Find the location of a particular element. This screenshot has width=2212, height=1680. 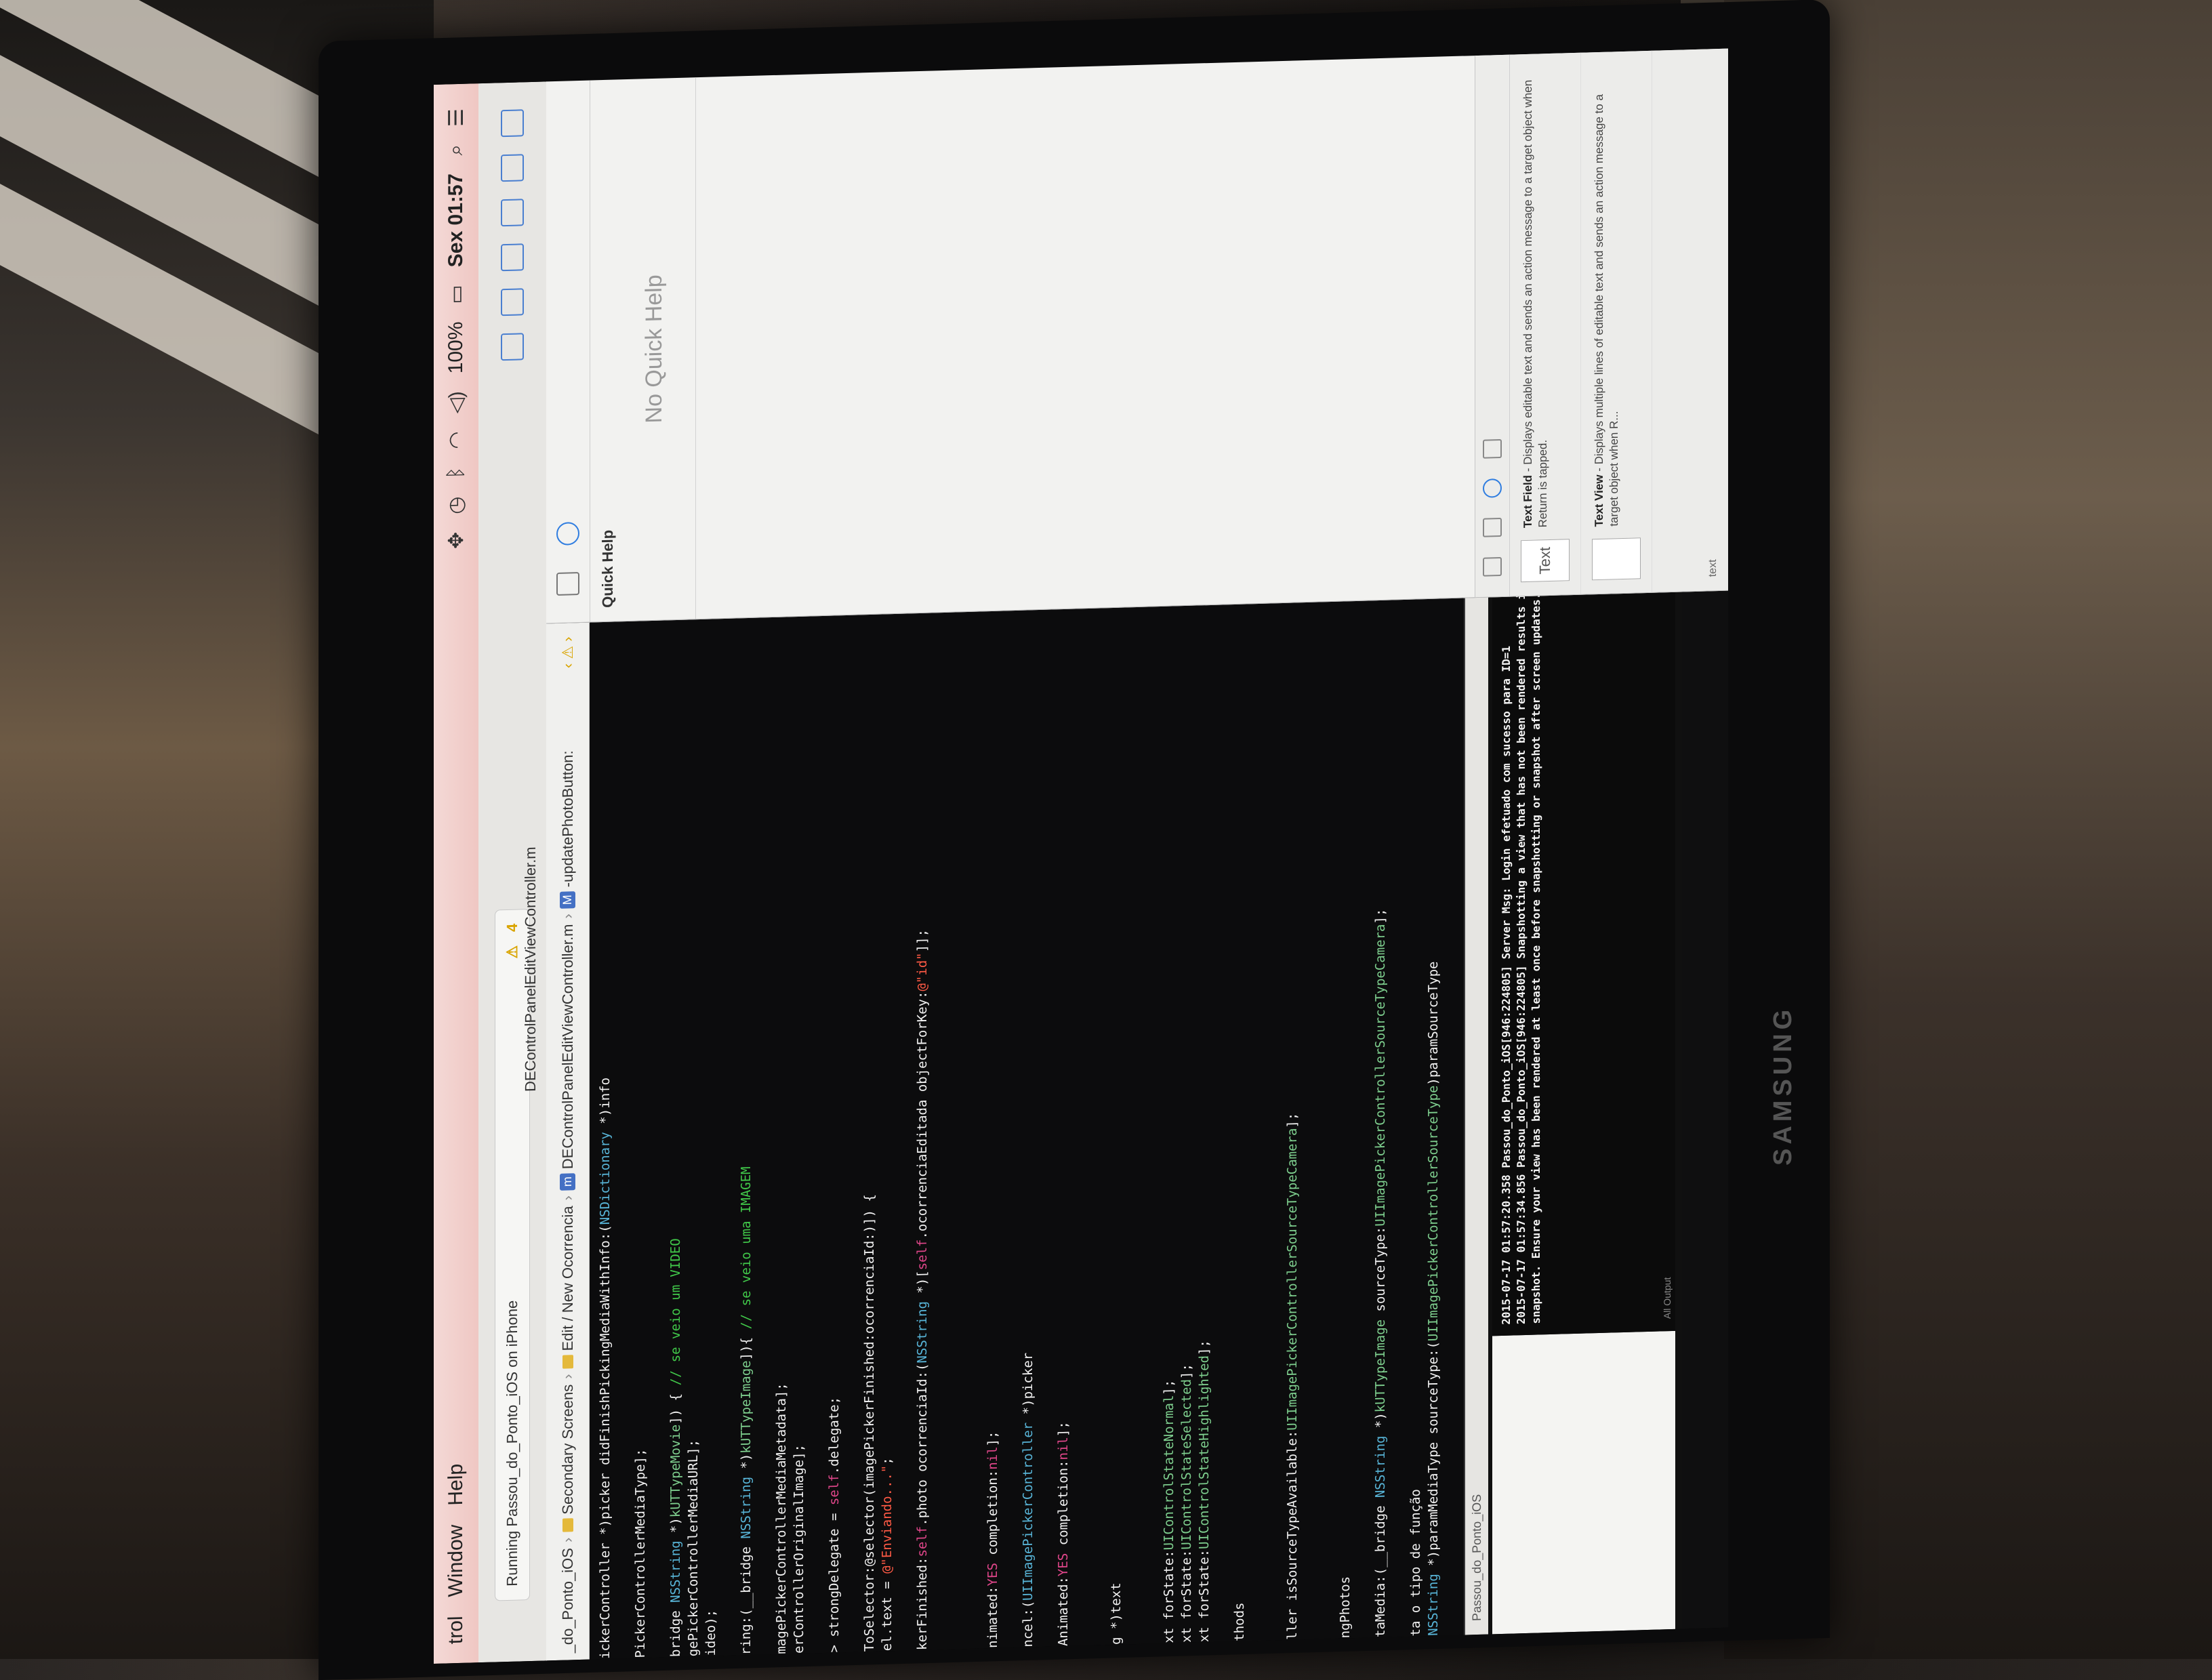

battery-icon: ▭ is located at coordinates (457, 295).